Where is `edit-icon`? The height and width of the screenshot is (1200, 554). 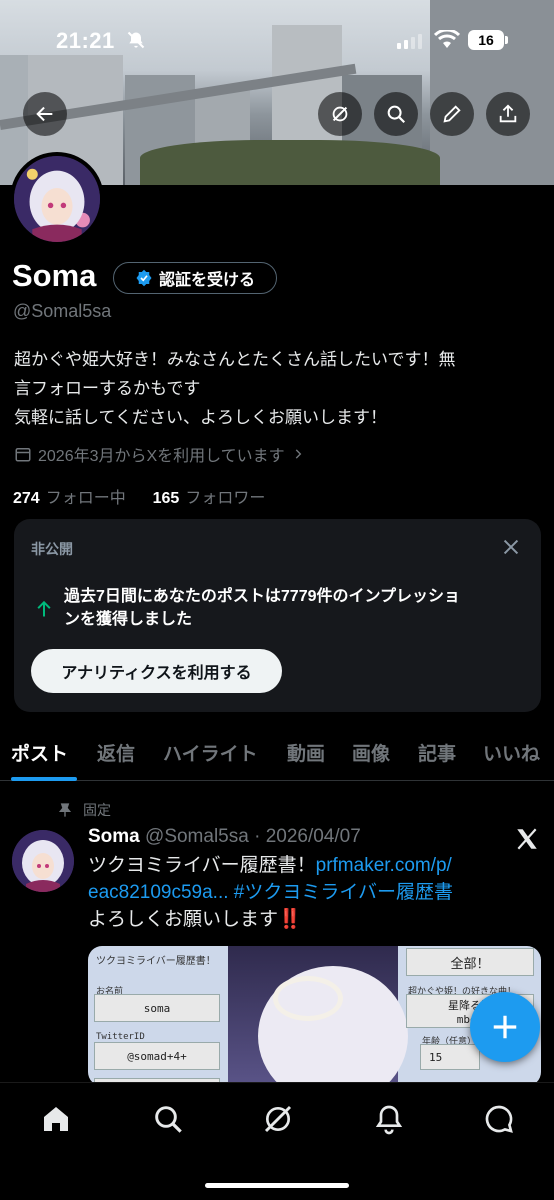 edit-icon is located at coordinates (452, 114).